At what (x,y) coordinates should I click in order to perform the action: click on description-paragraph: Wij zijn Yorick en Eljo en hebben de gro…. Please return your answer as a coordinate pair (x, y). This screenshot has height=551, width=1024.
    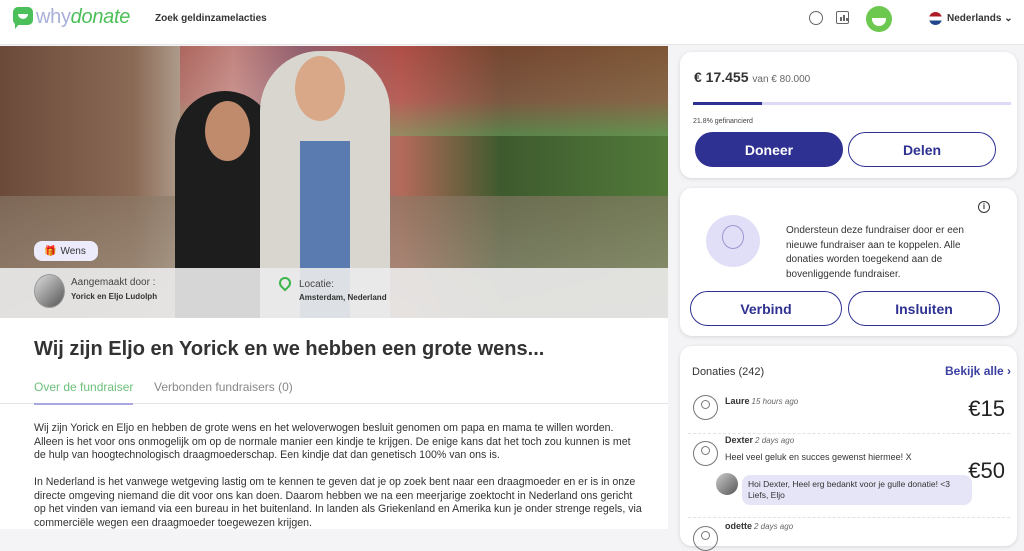
    Looking at the image, I should click on (332, 441).